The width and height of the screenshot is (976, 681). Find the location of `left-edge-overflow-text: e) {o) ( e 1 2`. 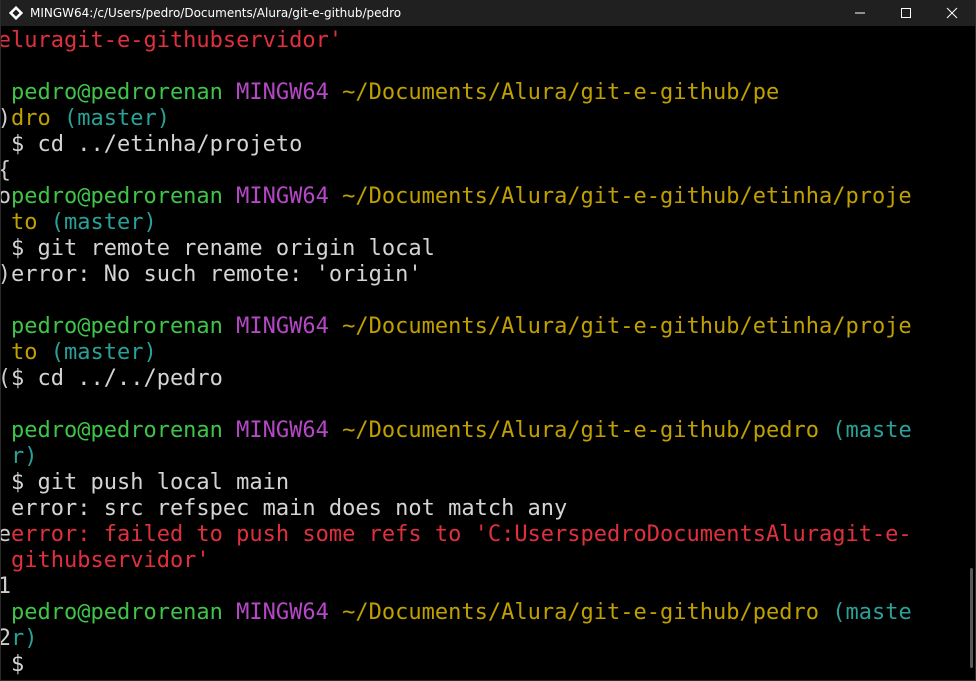

left-edge-overflow-text: e) {o) ( e 1 2 is located at coordinates (6, 354).